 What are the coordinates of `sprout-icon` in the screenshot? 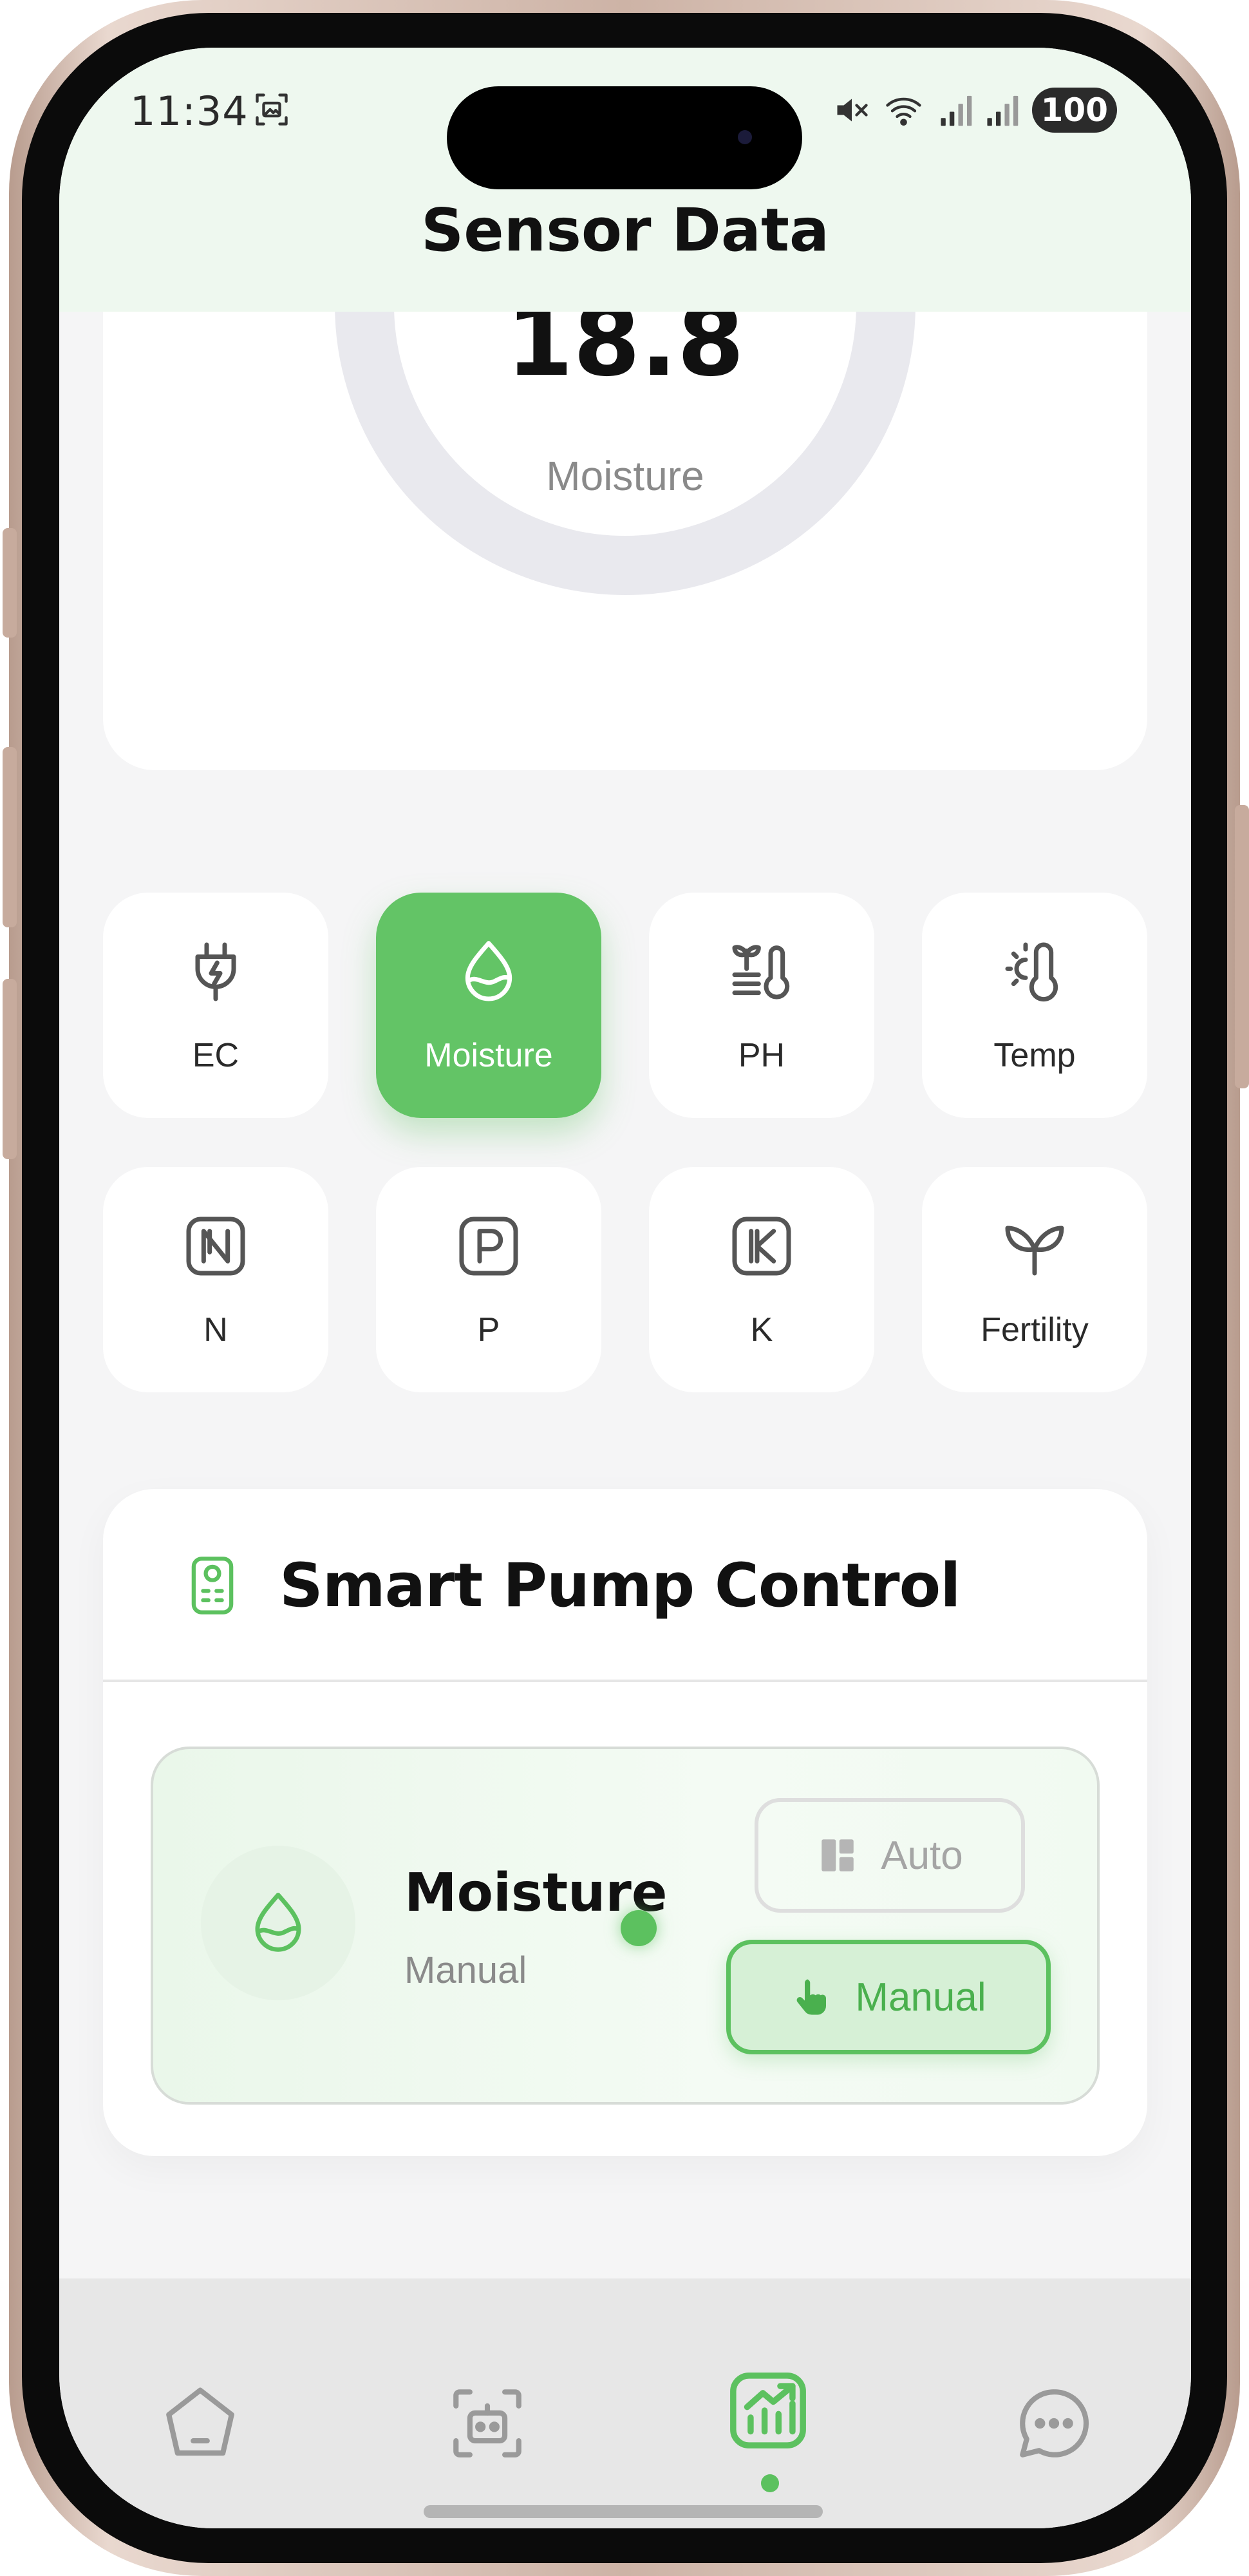 It's located at (1034, 1251).